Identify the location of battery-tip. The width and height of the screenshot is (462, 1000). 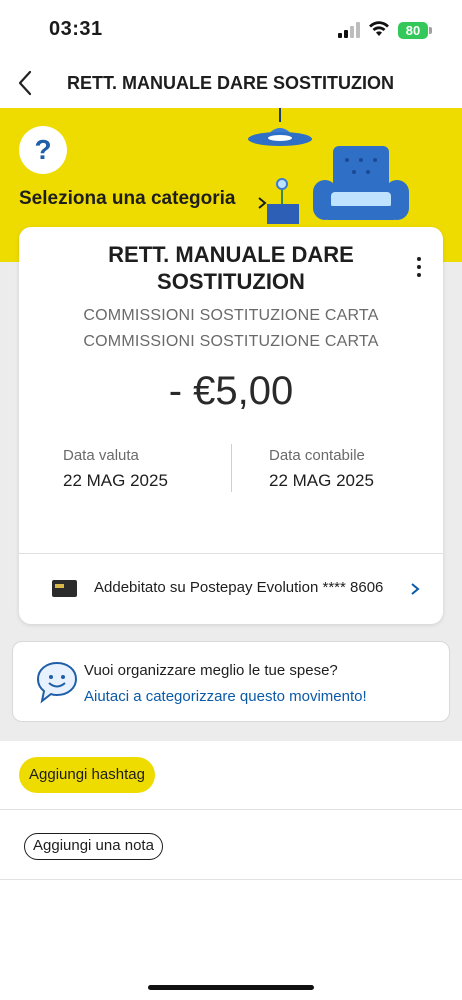
(430, 30).